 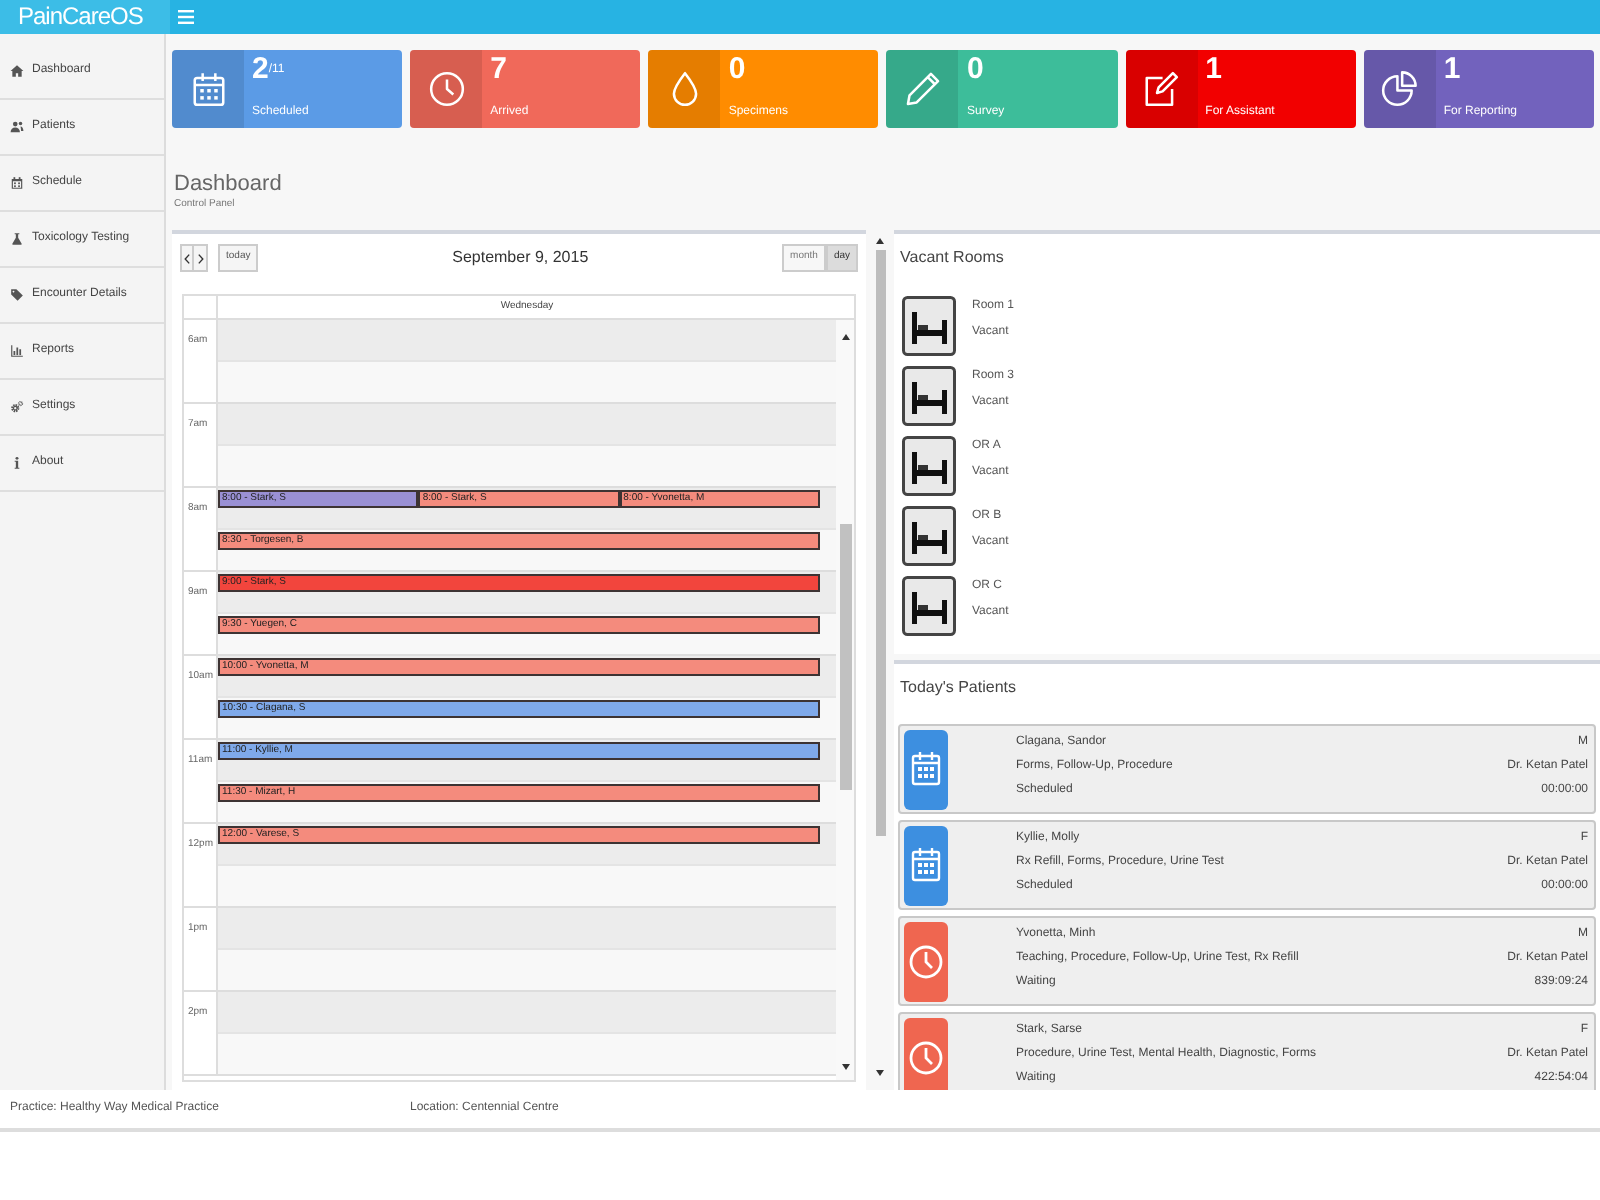 I want to click on card-title: Today's Patients, so click(x=958, y=688).